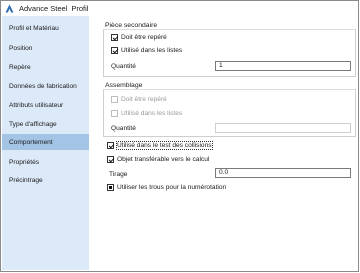 The image size is (360, 273). I want to click on piece-utilise-listes-checkbox: Utilisé dans les listes, so click(146, 50).